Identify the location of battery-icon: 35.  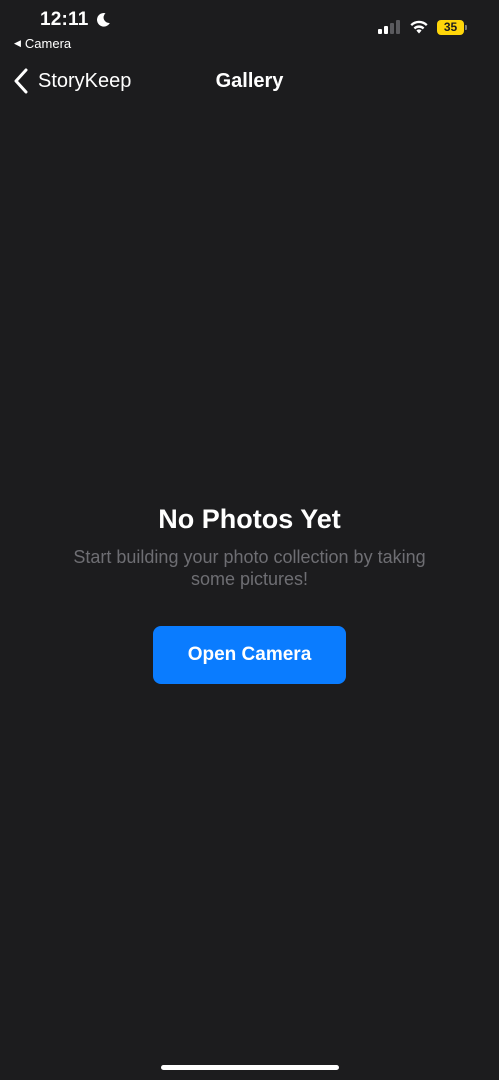
(452, 27).